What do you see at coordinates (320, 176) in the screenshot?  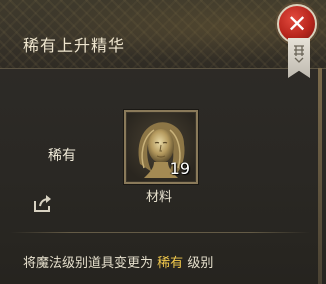 I see `panel-edge-trim` at bounding box center [320, 176].